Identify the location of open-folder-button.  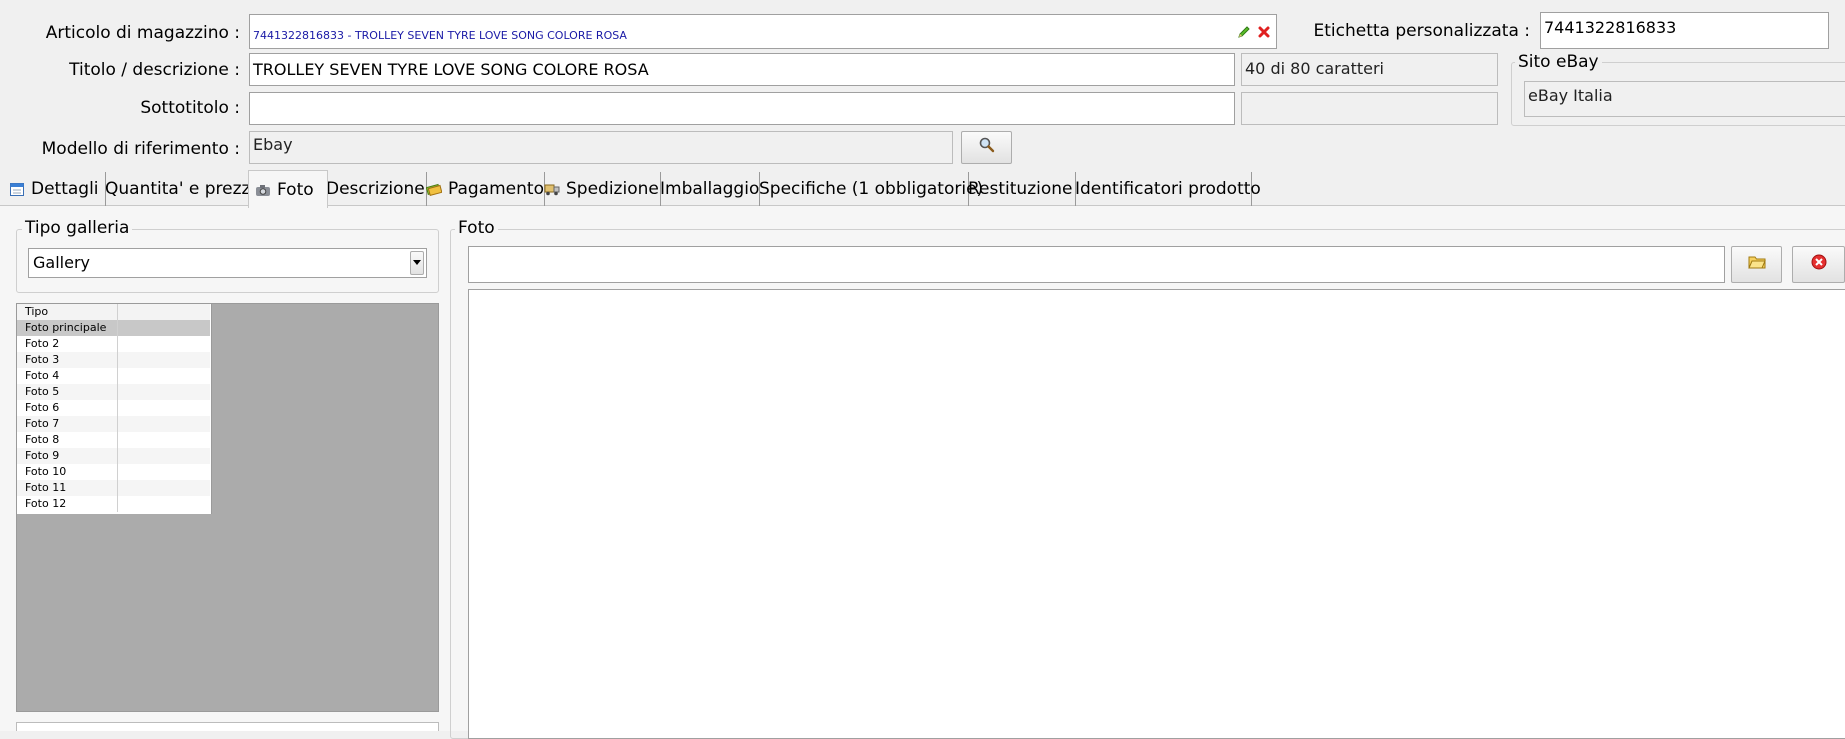
(1756, 264).